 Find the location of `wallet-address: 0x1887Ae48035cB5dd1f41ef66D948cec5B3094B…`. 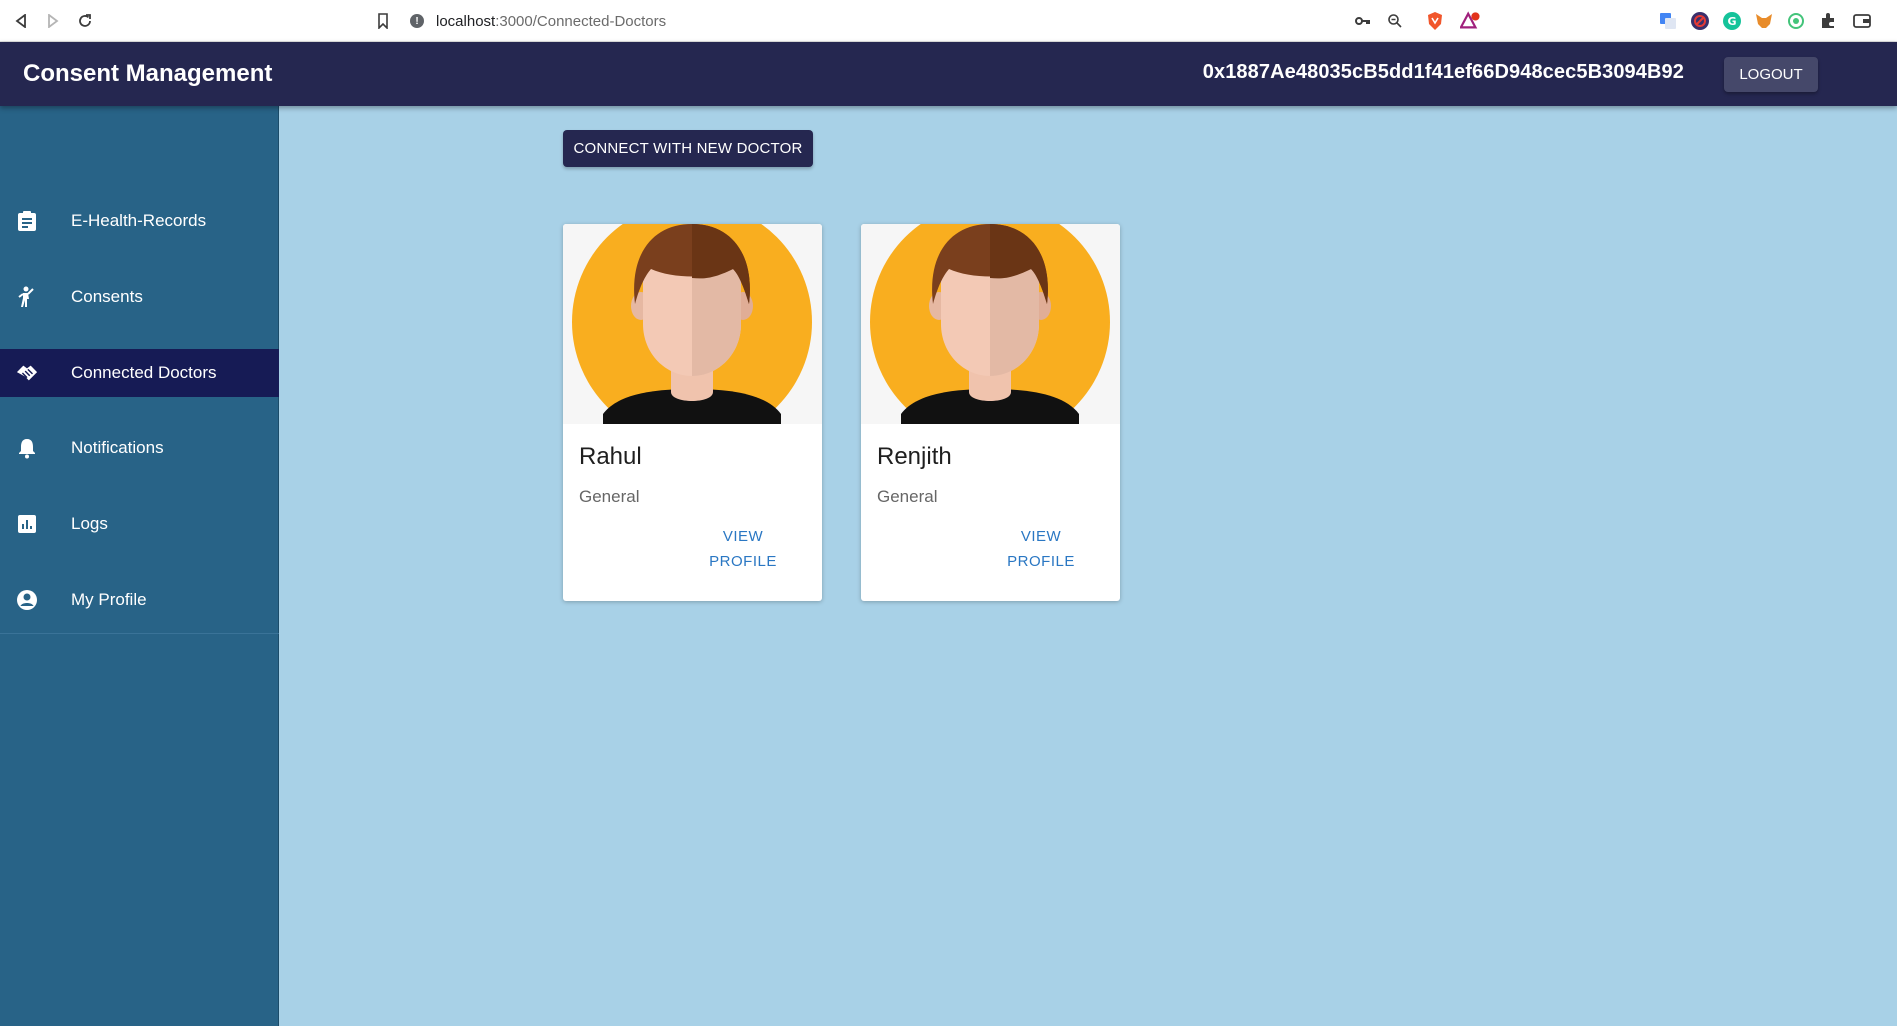

wallet-address: 0x1887Ae48035cB5dd1f41ef66D948cec5B3094B… is located at coordinates (1443, 72).